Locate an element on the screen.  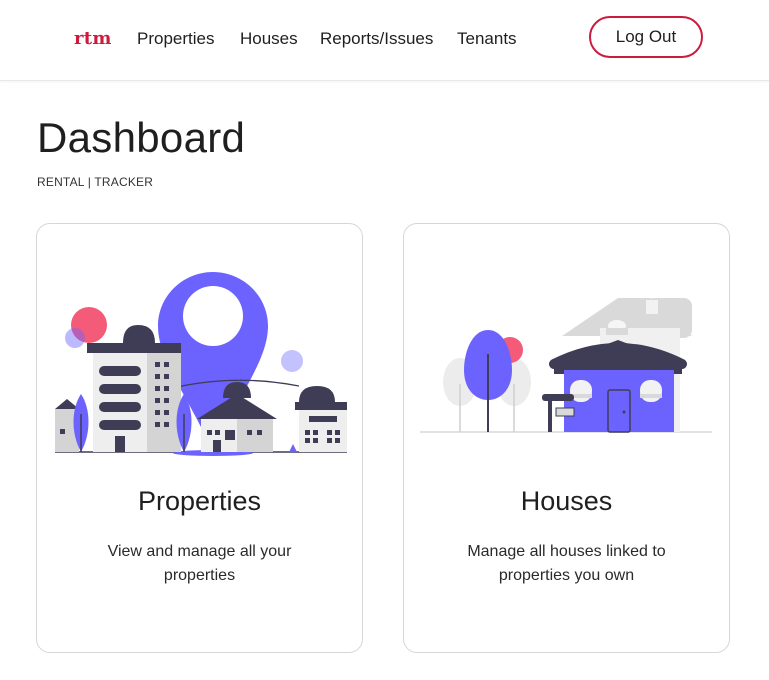
page-title: Dashboard is located at coordinates (141, 137).